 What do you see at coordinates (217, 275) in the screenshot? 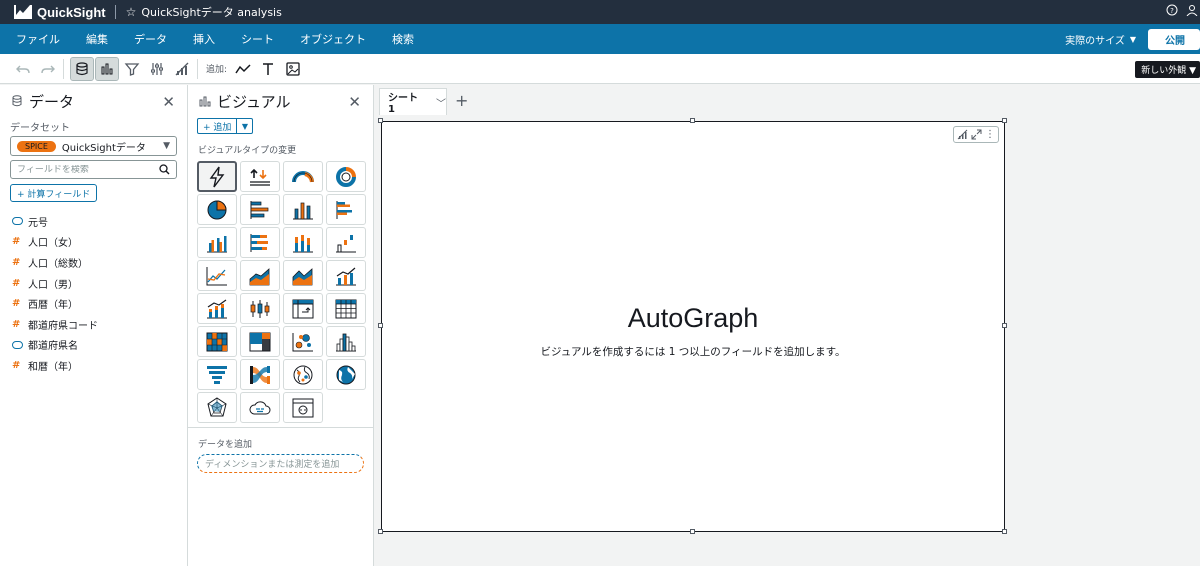
I see `line-icon` at bounding box center [217, 275].